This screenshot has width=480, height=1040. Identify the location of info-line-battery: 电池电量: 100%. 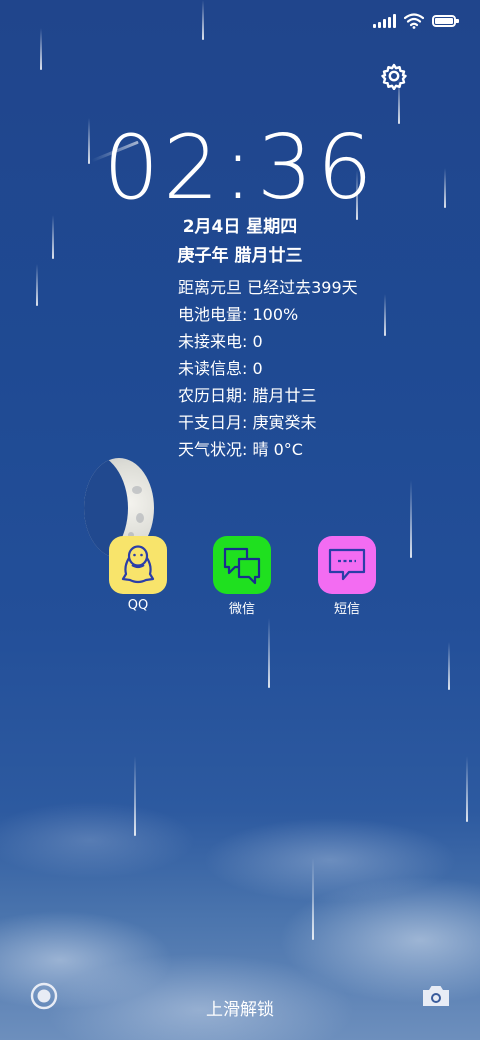
(238, 314).